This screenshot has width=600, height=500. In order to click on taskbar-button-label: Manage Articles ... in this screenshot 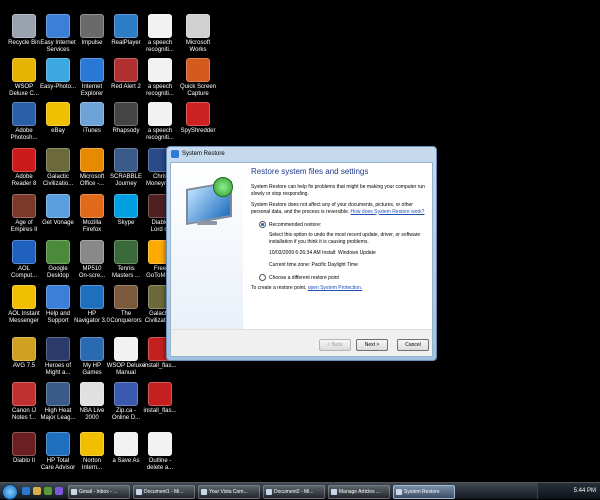, I will do `click(360, 492)`.